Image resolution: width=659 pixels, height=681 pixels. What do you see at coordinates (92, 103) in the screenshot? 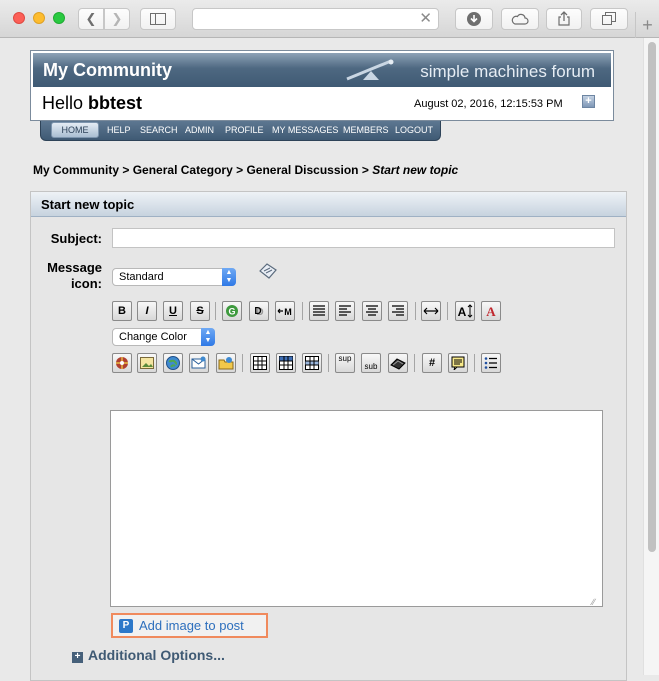
I see `user-greeting: Hello bbtest` at bounding box center [92, 103].